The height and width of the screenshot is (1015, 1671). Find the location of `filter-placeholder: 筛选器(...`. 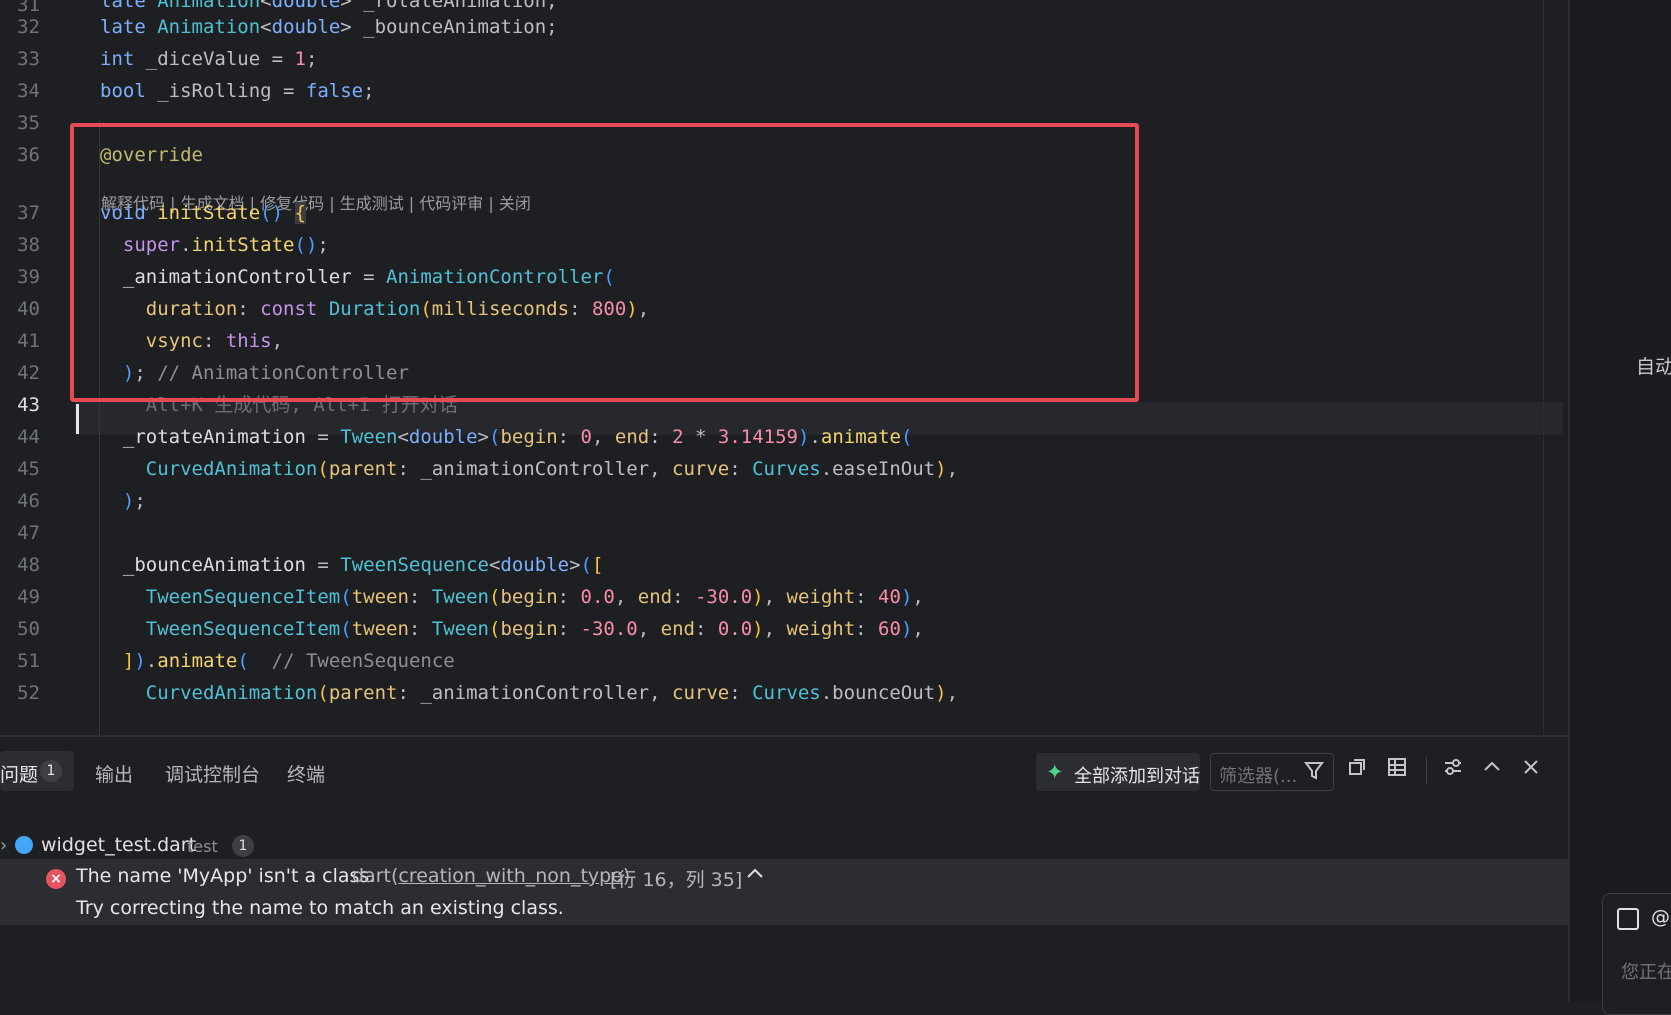

filter-placeholder: 筛选器(... is located at coordinates (1258, 776).